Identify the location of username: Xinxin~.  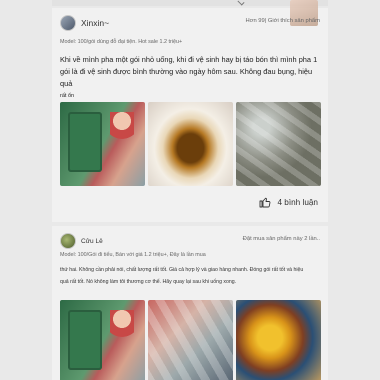
(95, 23).